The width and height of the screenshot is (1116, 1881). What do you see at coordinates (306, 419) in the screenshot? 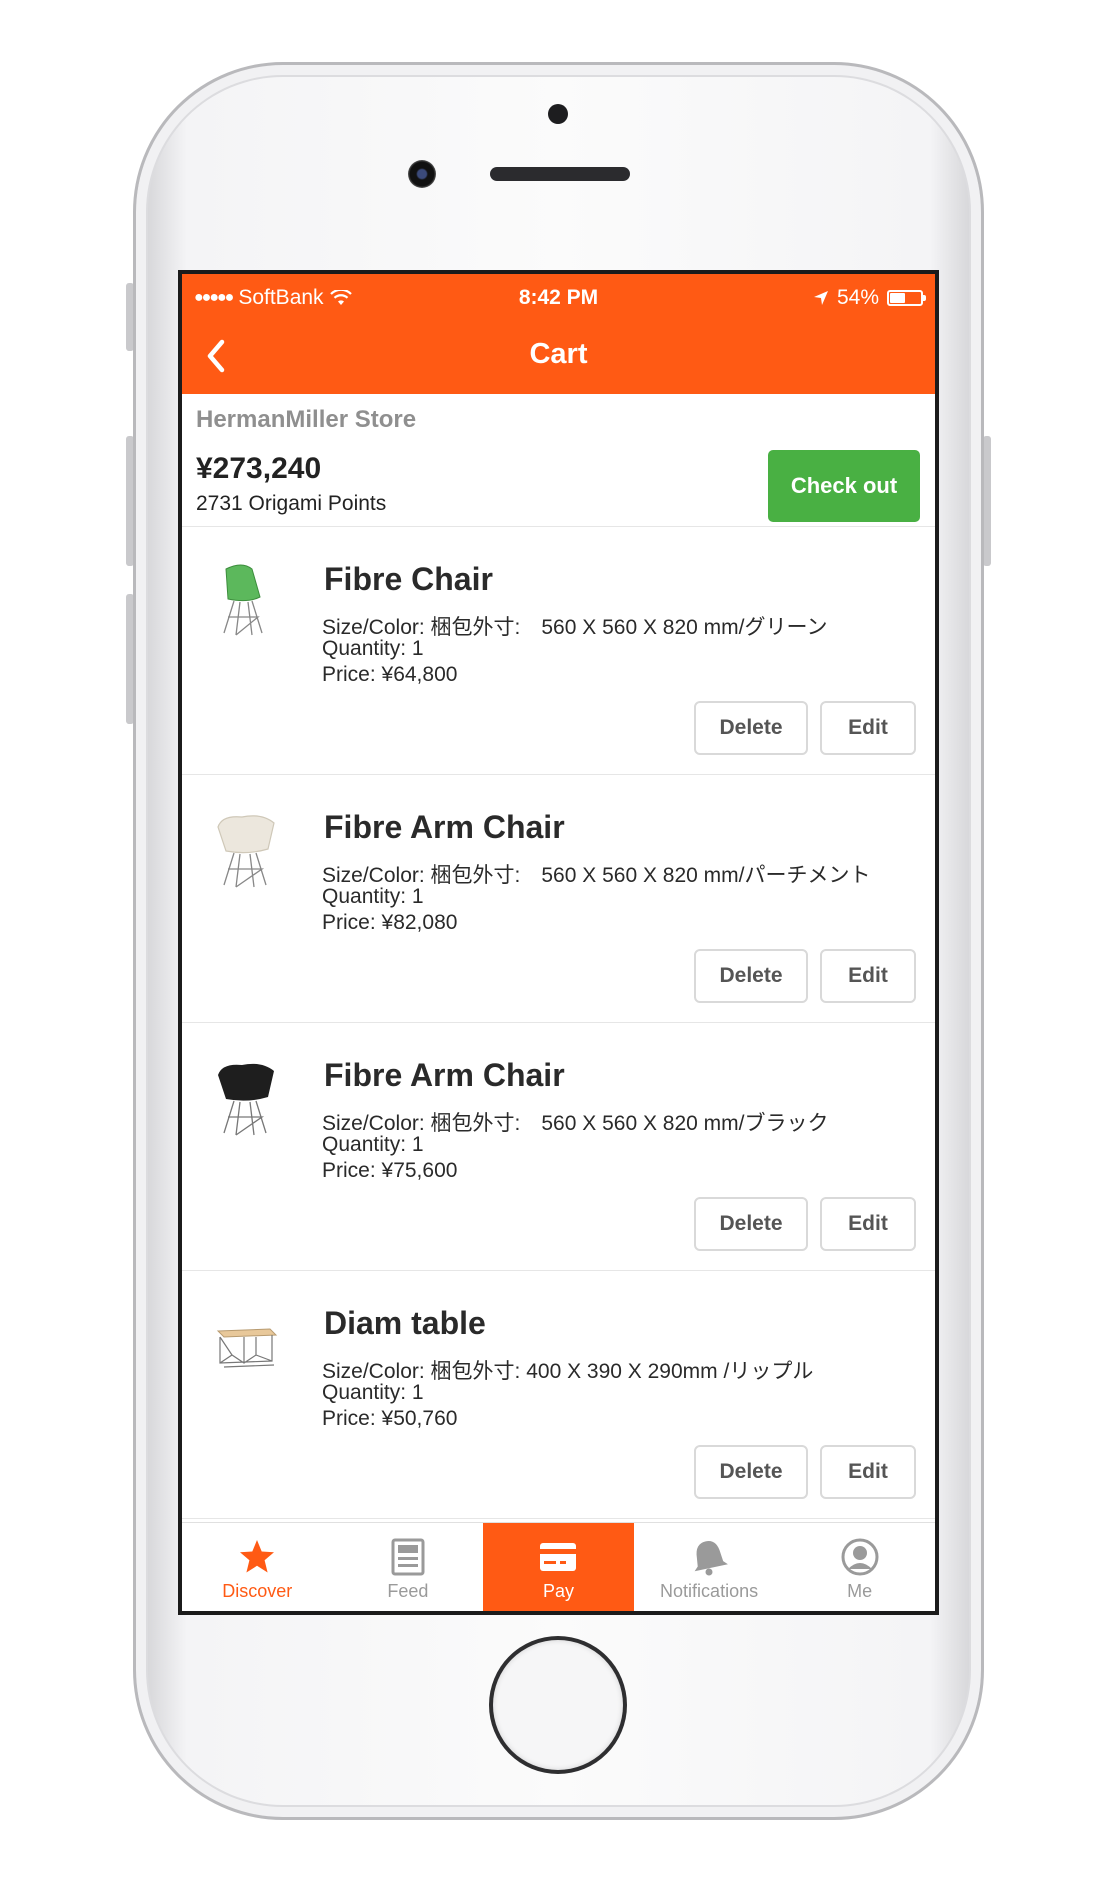
I see `store-name: HermanMiller Store` at bounding box center [306, 419].